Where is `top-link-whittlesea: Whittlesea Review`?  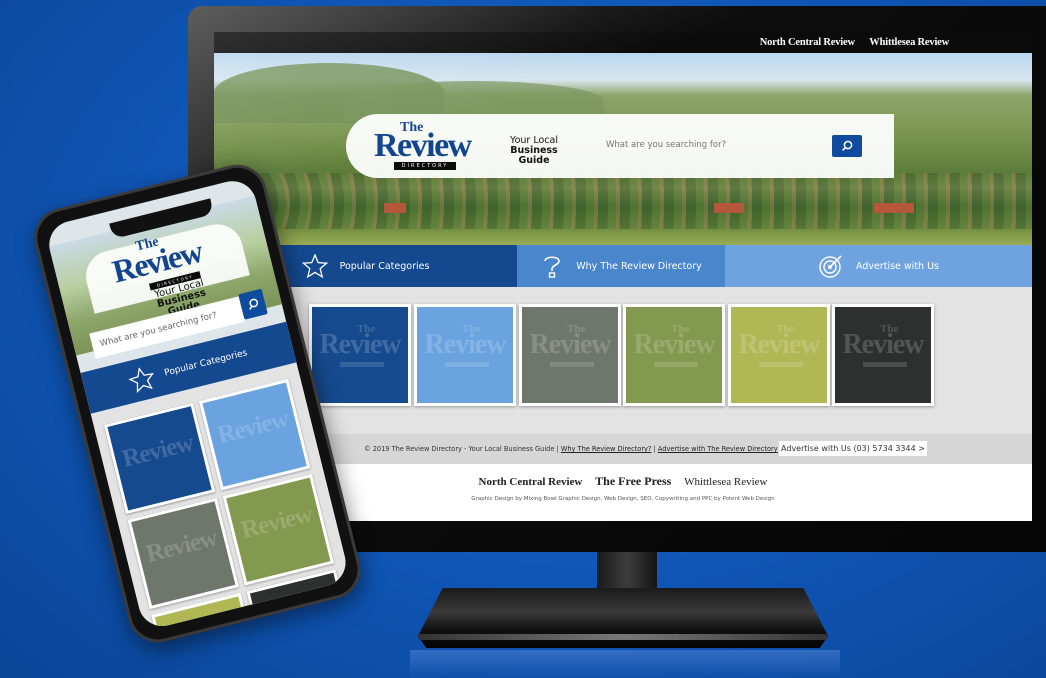
top-link-whittlesea: Whittlesea Review is located at coordinates (909, 42).